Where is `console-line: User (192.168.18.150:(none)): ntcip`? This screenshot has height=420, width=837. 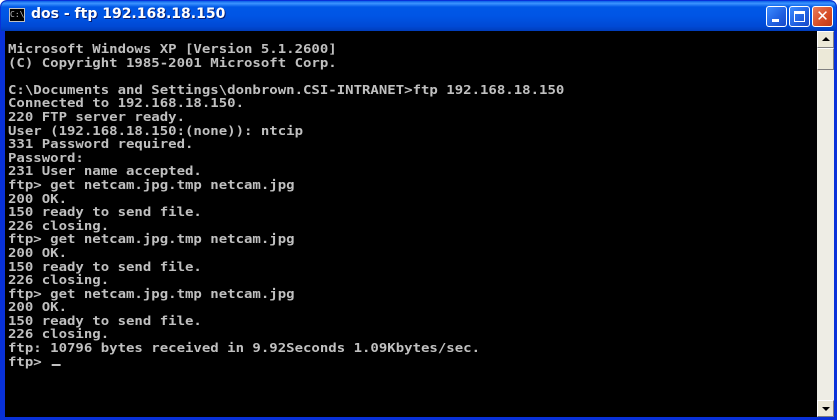 console-line: User (192.168.18.150:(none)): ntcip is located at coordinates (156, 130).